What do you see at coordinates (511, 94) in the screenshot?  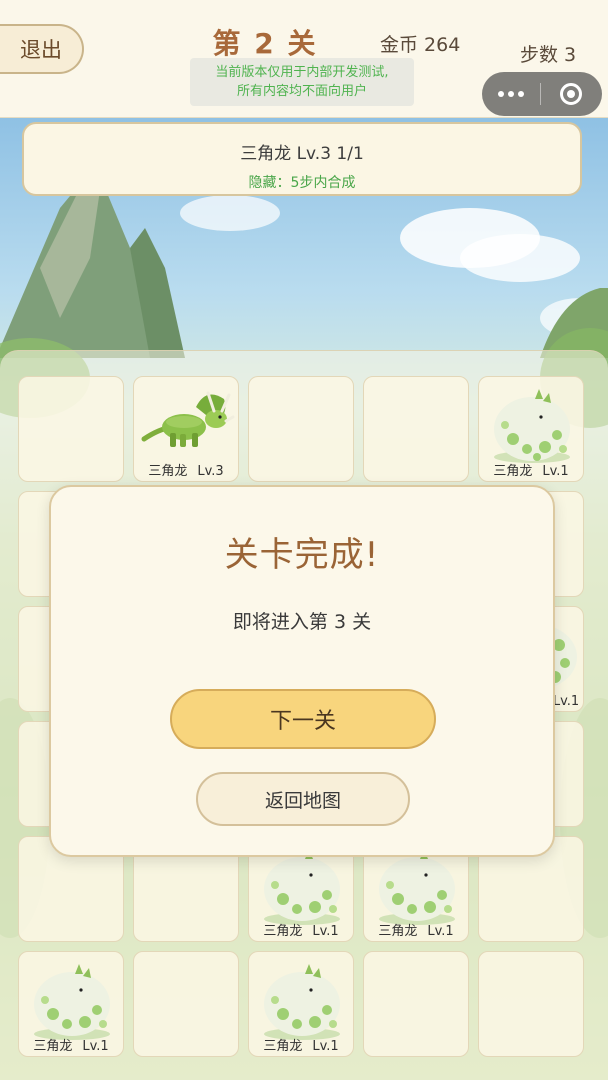 I see `more-menu-icon` at bounding box center [511, 94].